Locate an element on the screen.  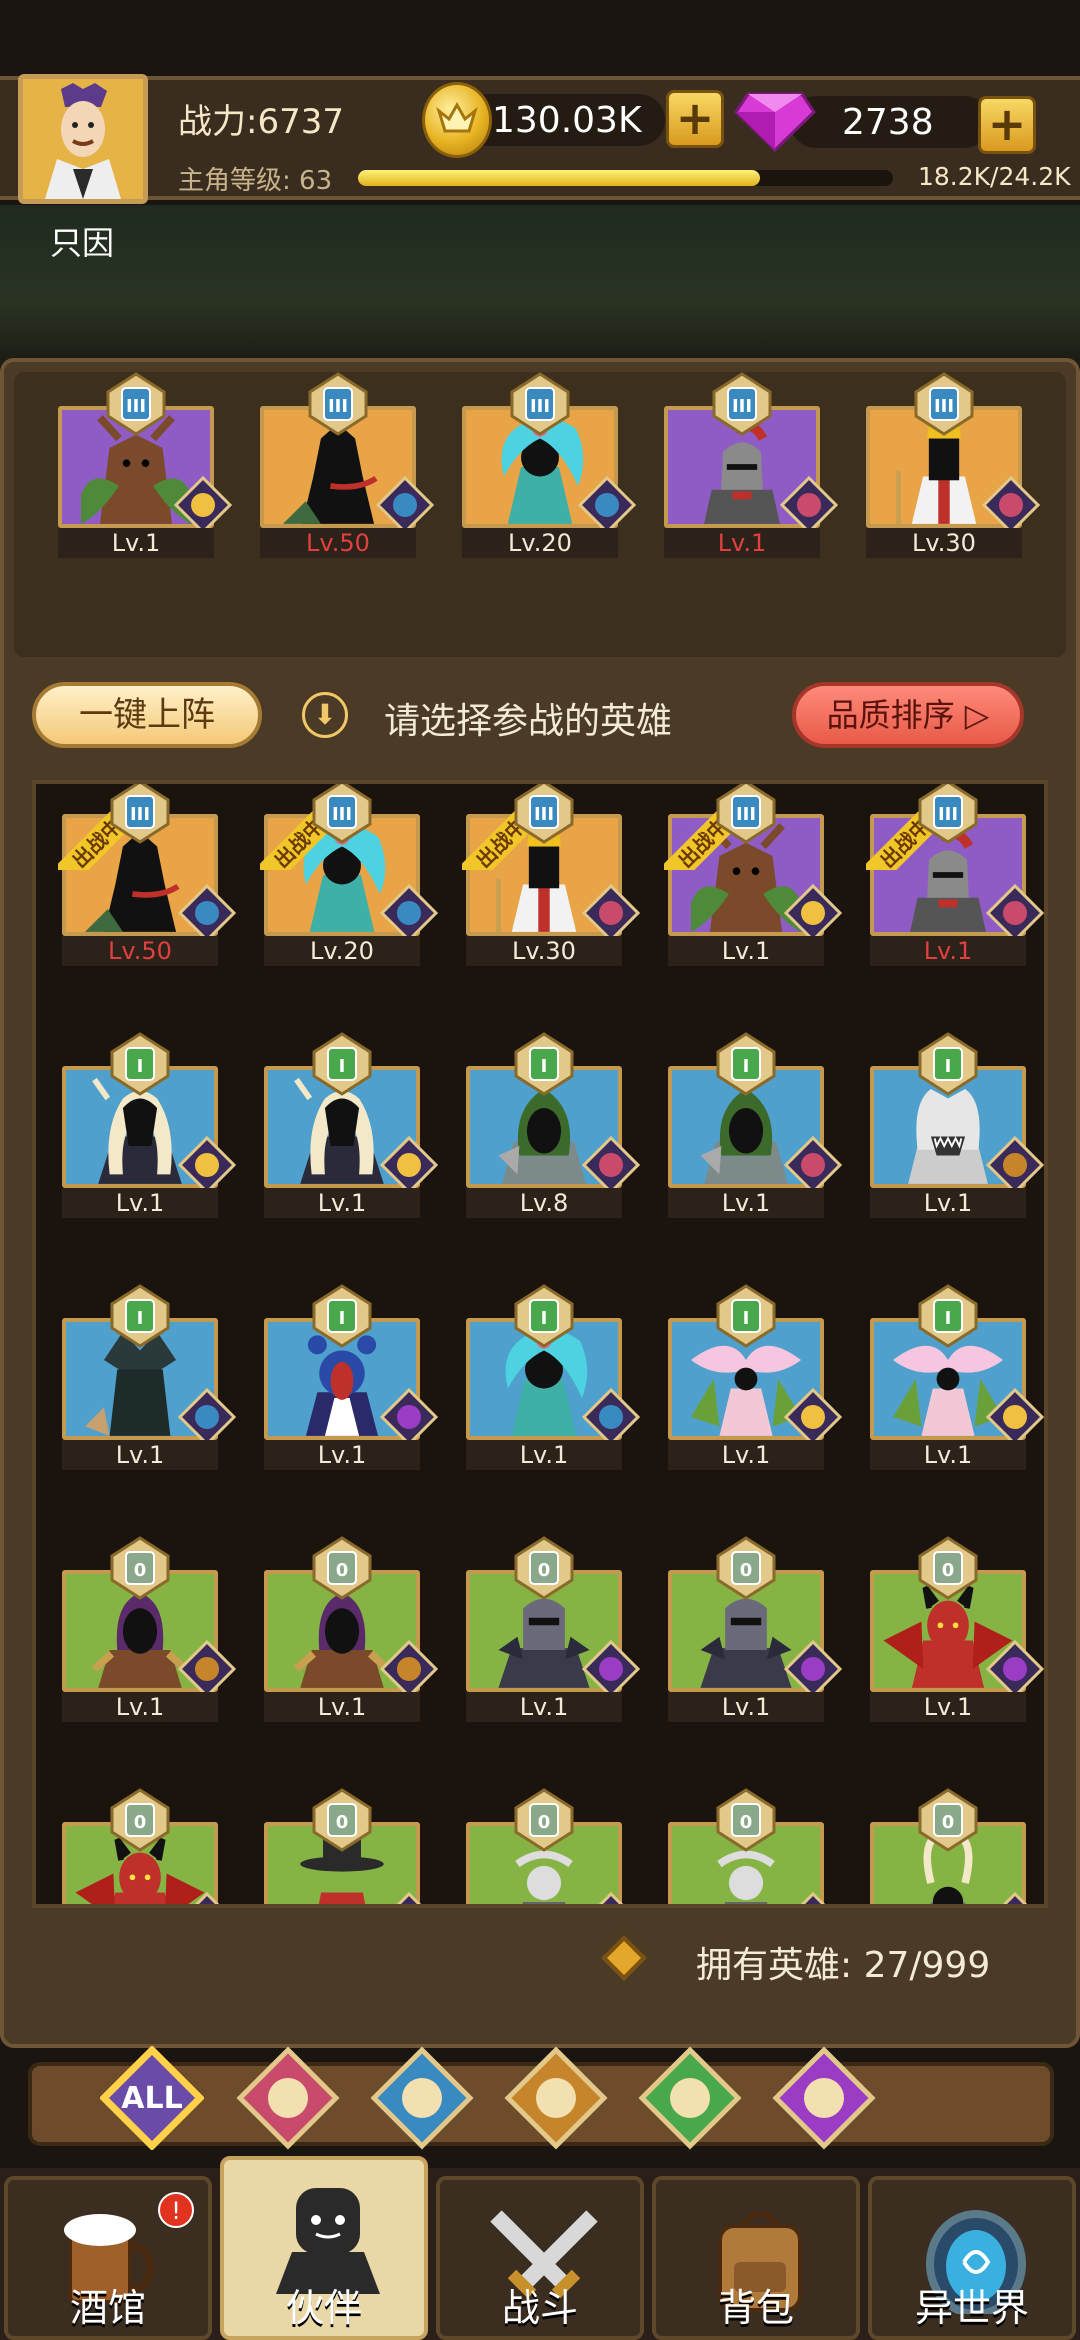
star-rank-badge-icon: 0 is located at coordinates (746, 1820).